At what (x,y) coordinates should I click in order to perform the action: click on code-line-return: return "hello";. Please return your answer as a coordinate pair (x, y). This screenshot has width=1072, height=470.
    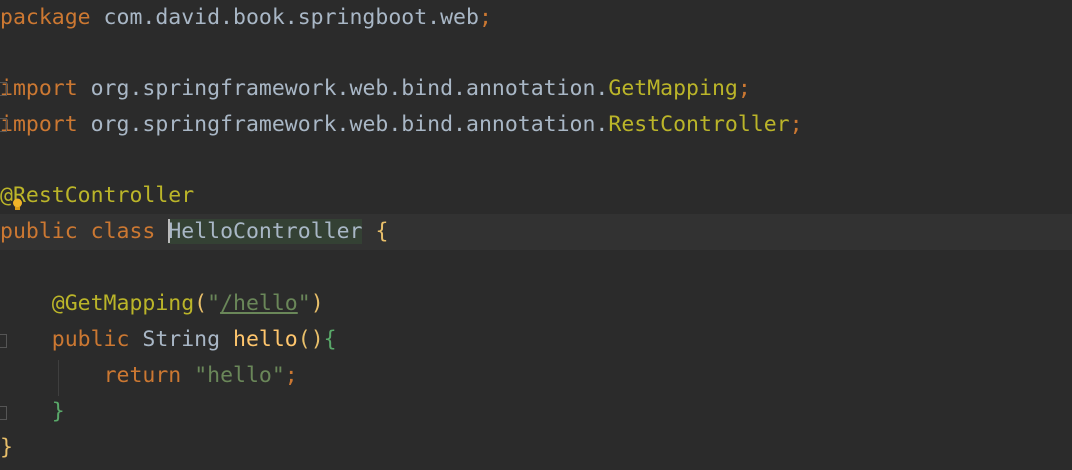
    Looking at the image, I should click on (536, 376).